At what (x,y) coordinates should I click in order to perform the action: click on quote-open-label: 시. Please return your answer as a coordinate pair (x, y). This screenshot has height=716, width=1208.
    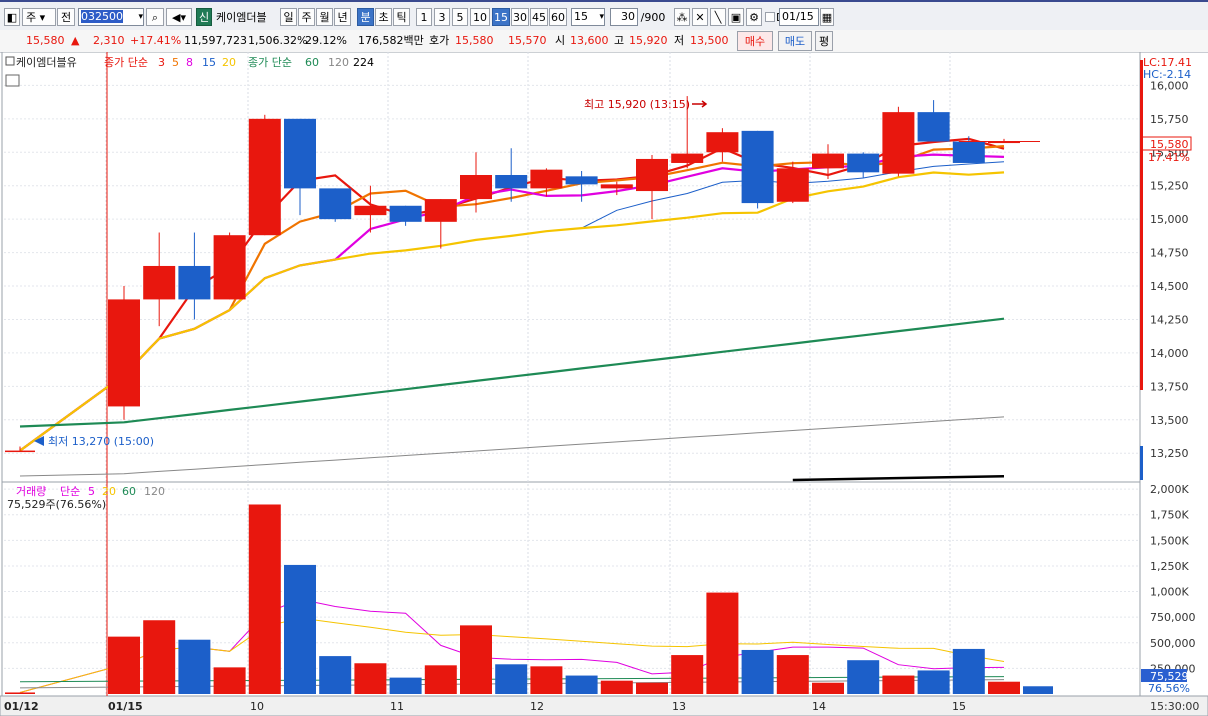
    Looking at the image, I should click on (560, 40).